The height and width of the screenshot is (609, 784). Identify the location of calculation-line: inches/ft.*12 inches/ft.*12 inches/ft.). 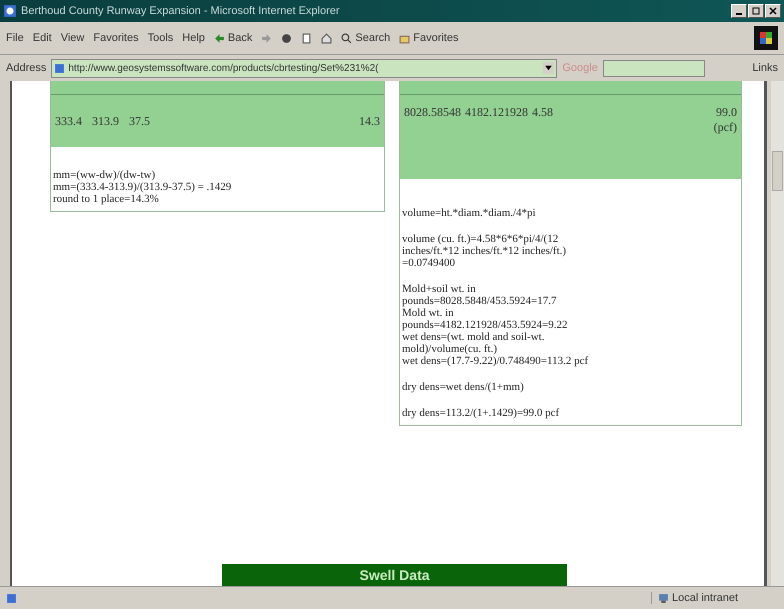
(485, 251).